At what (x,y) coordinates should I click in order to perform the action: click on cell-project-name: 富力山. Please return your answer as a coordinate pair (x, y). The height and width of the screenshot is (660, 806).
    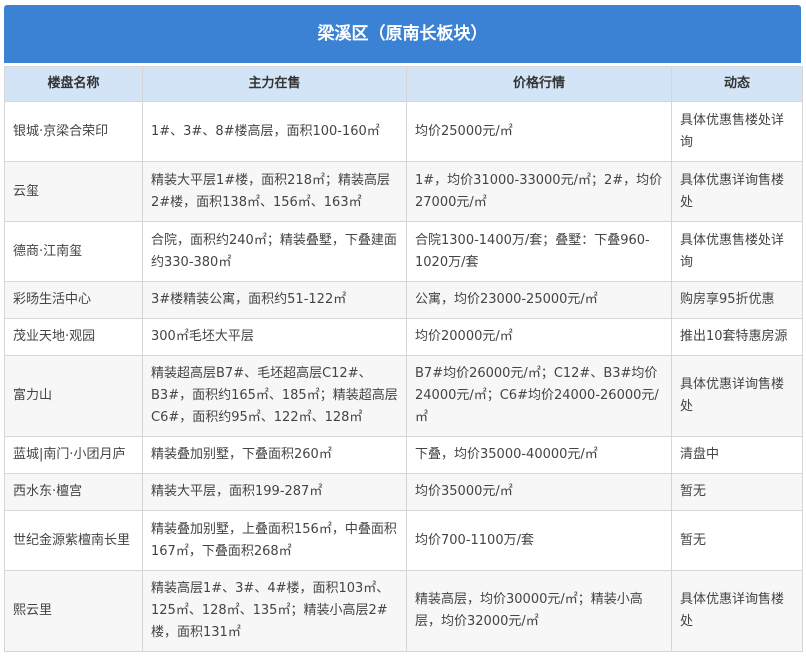
    Looking at the image, I should click on (73, 396).